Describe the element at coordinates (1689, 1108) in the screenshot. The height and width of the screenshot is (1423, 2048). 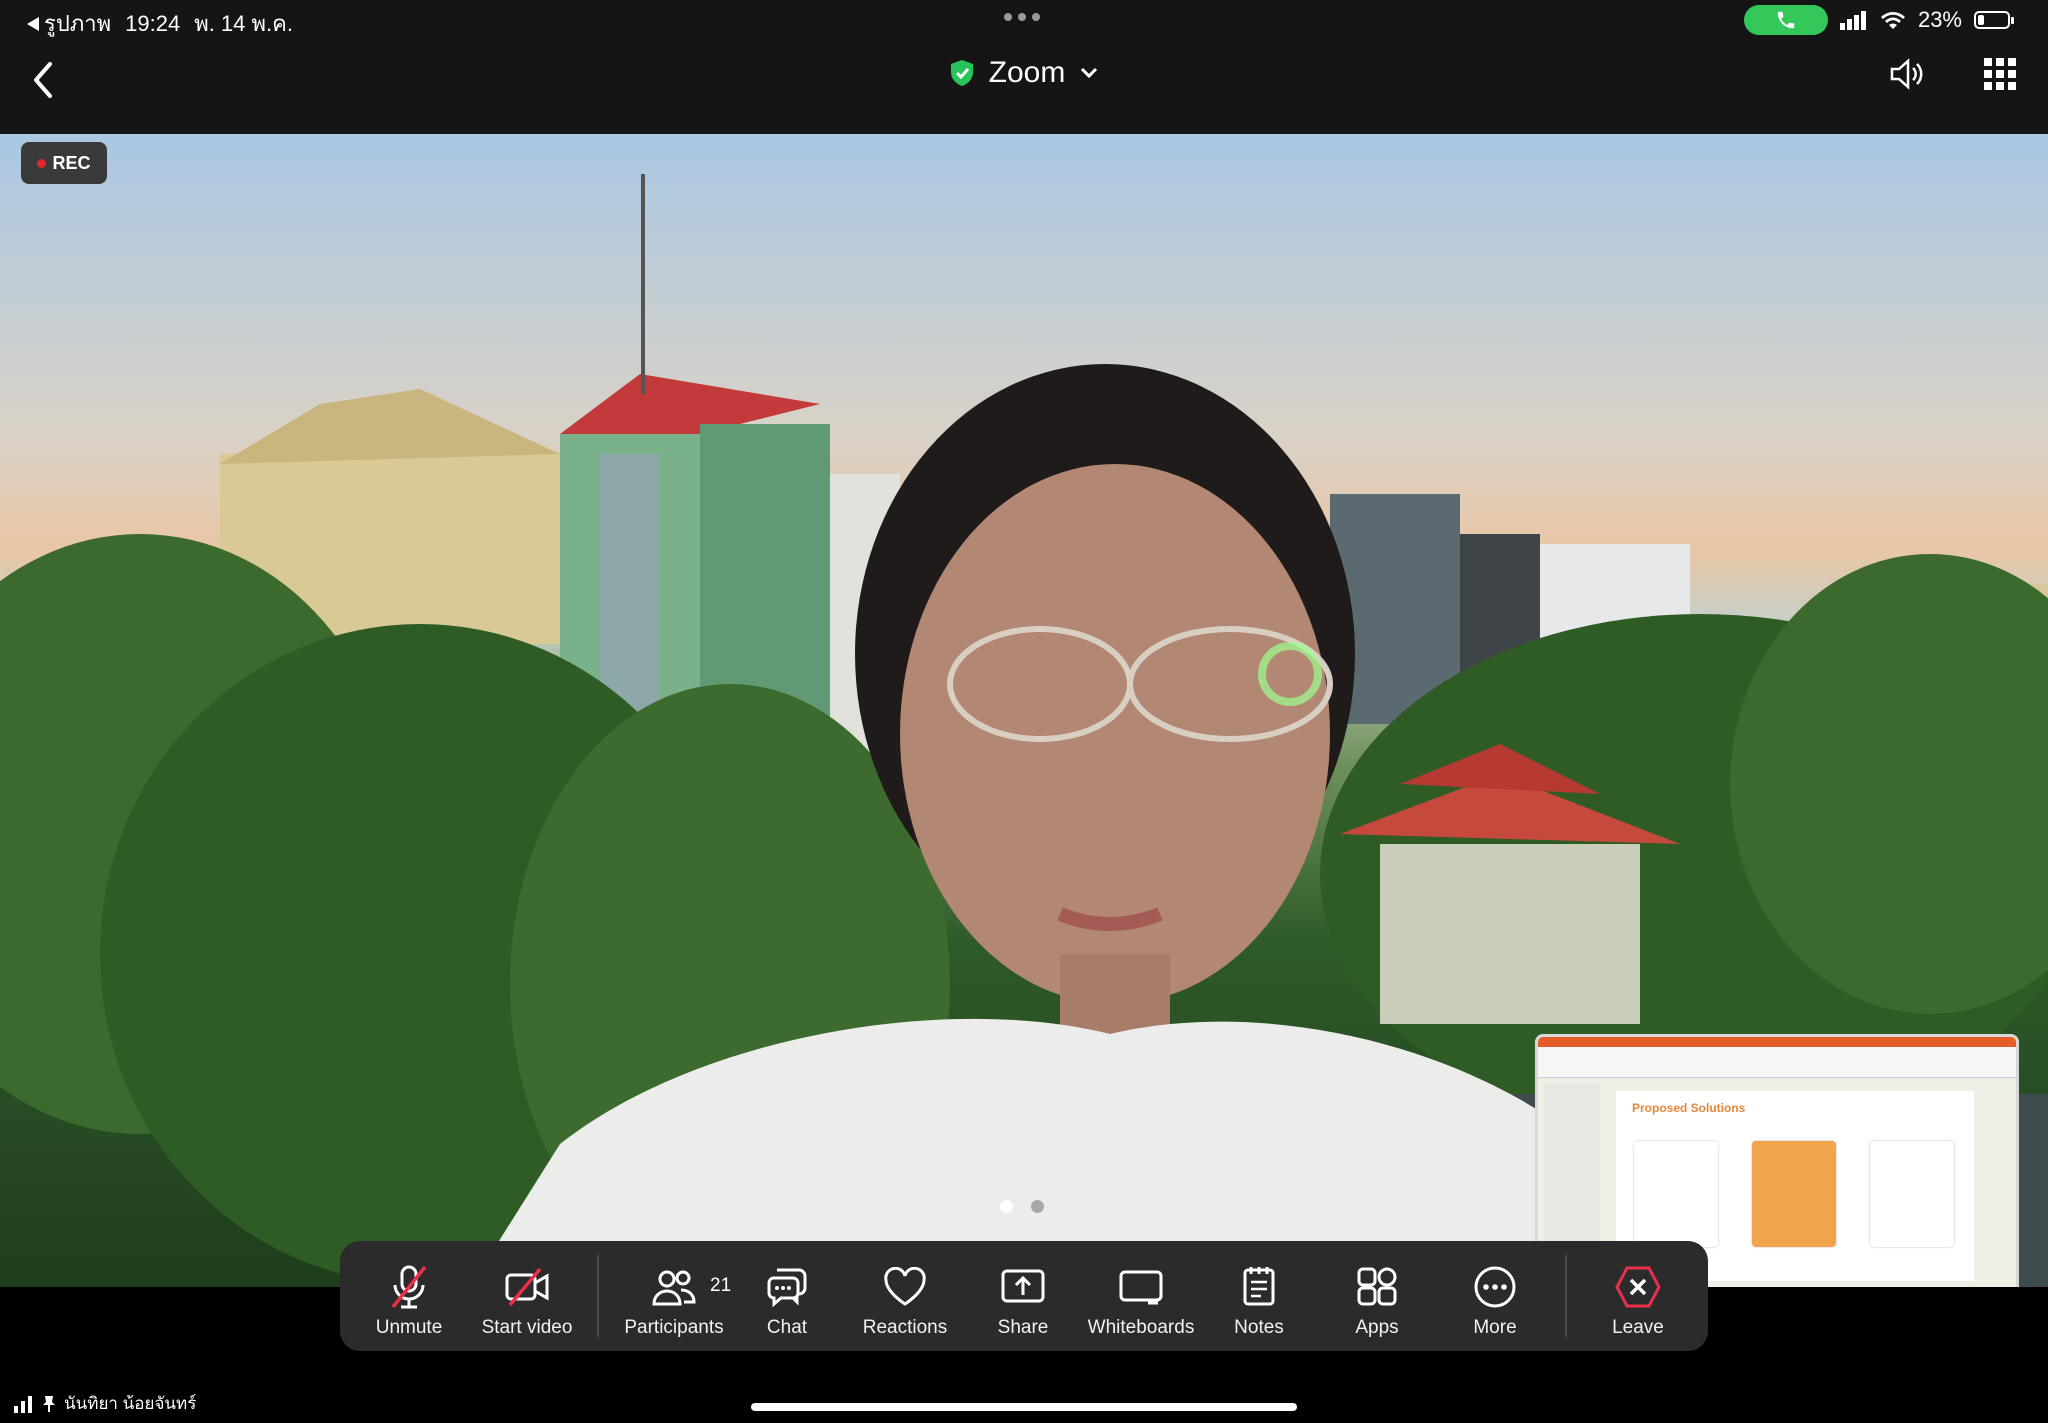
I see `slide-title: Proposed Solutions` at that location.